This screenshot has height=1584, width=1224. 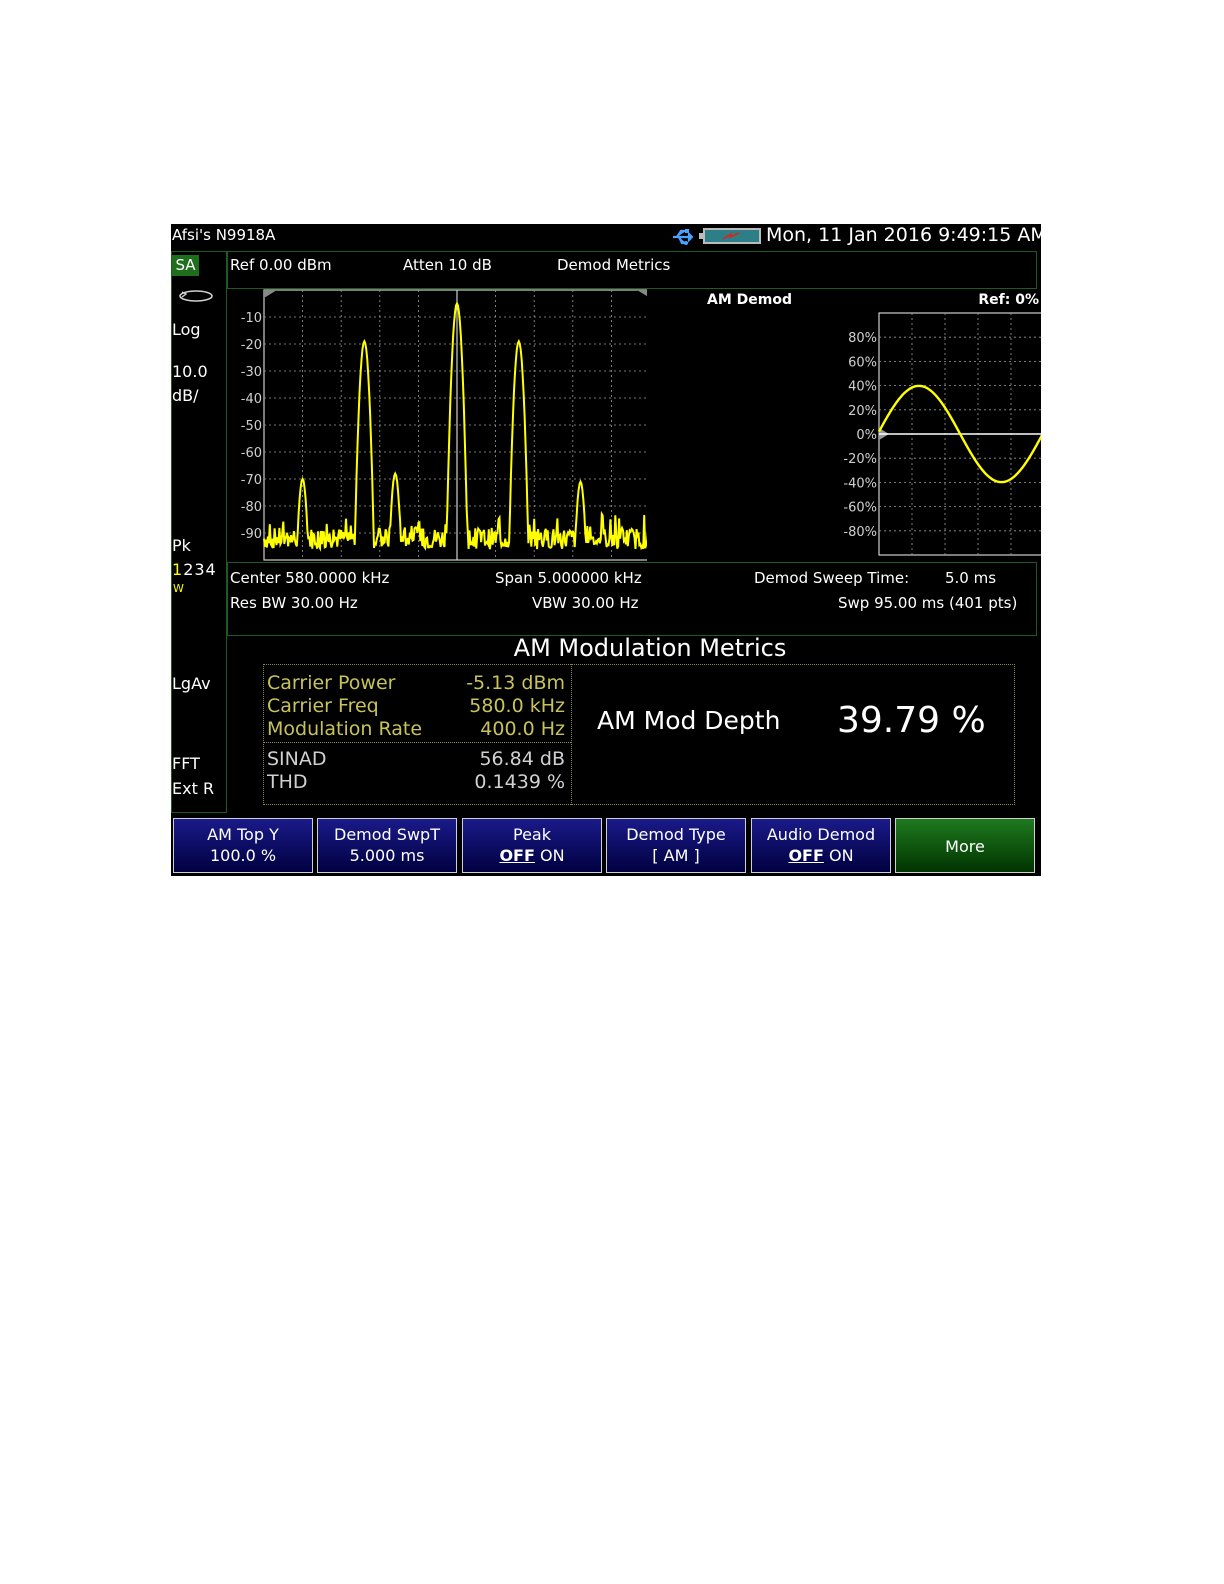 I want to click on softkey-value: 5.000 ms, so click(x=387, y=855).